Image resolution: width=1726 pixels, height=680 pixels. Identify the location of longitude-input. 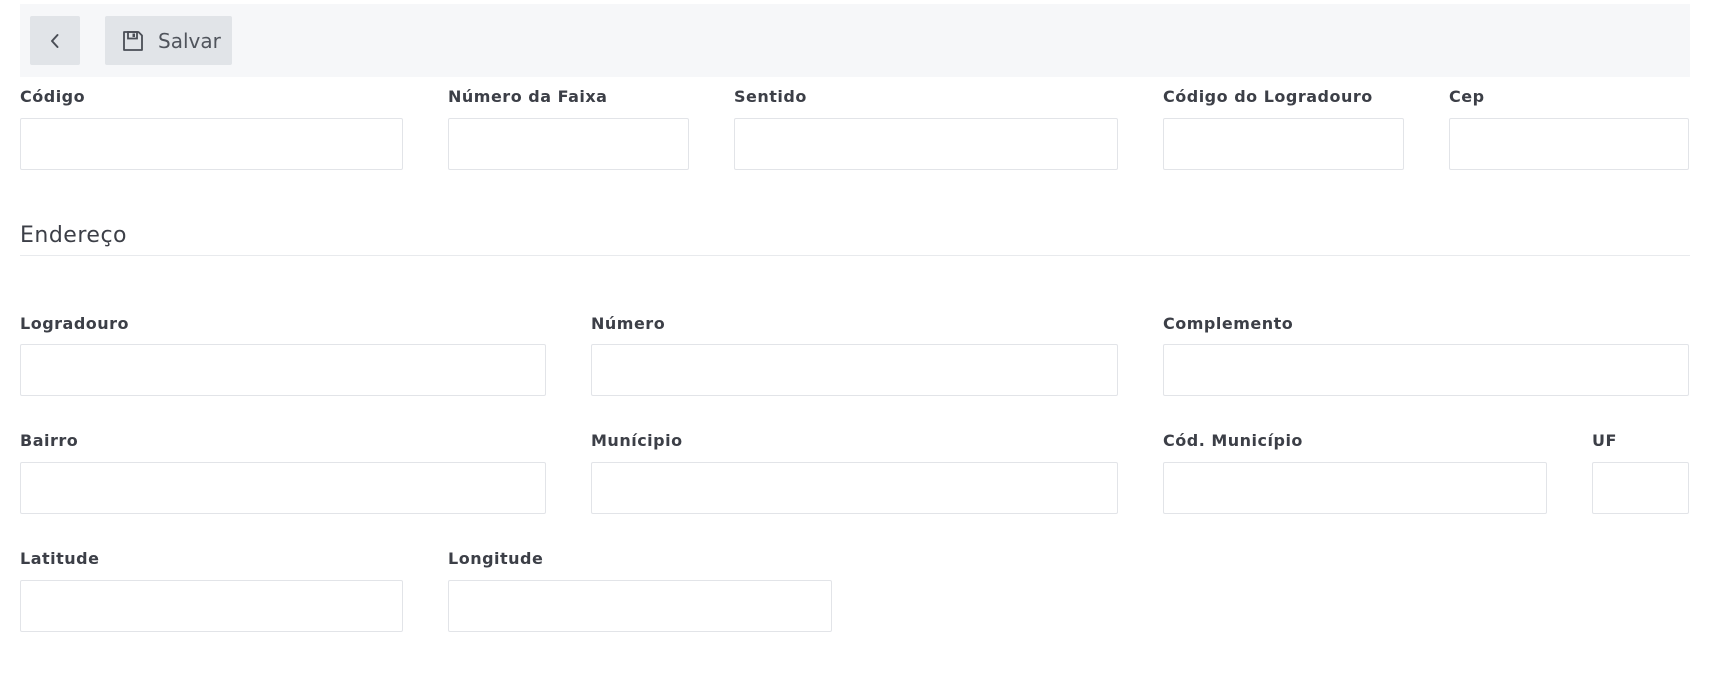
(640, 606).